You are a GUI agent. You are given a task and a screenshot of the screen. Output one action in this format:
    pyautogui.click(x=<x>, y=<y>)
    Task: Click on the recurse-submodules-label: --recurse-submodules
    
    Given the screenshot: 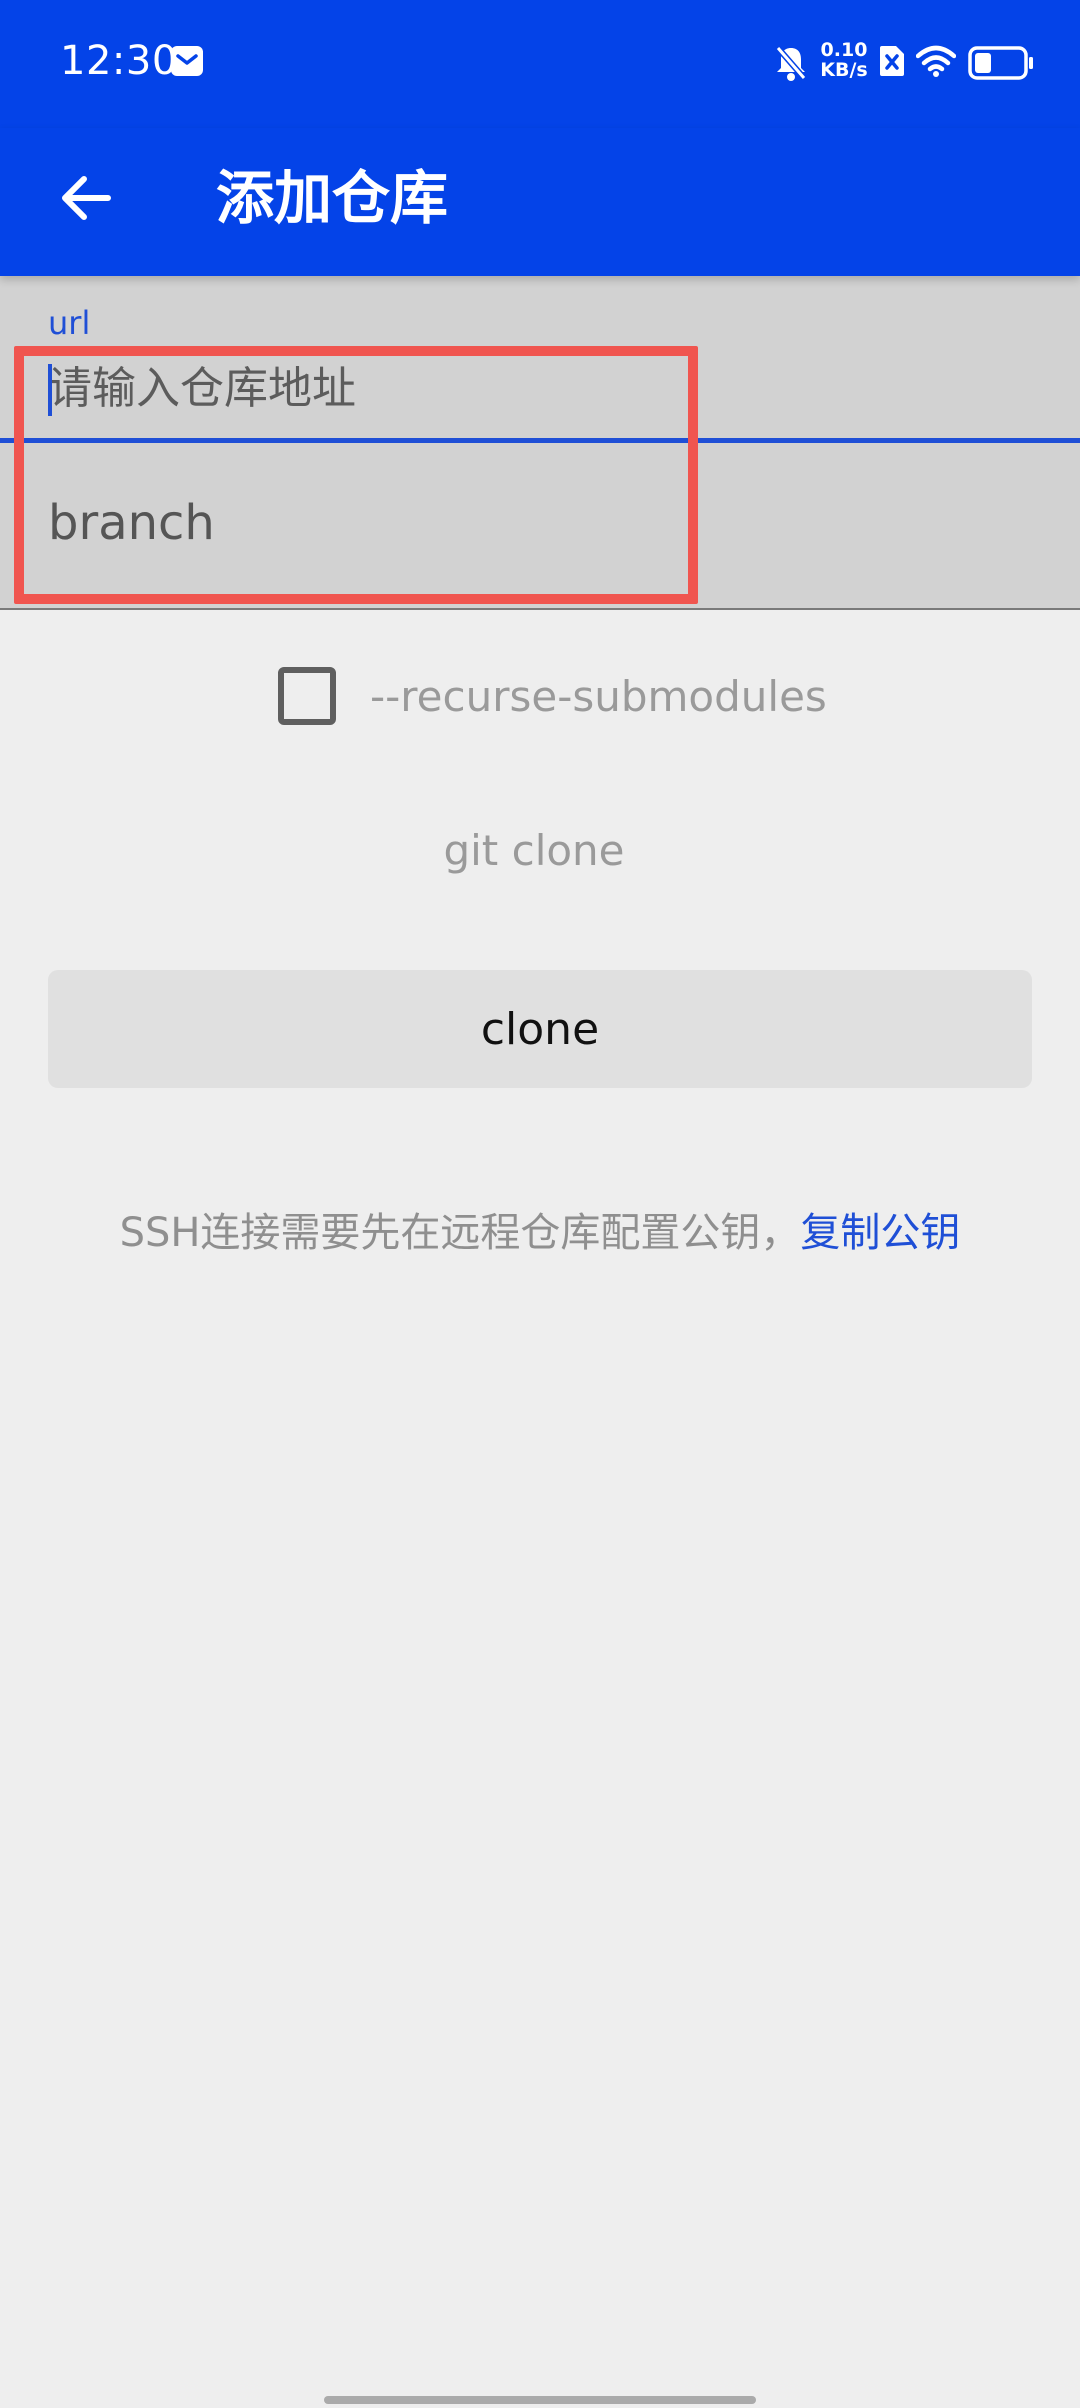 What is the action you would take?
    pyautogui.click(x=598, y=696)
    